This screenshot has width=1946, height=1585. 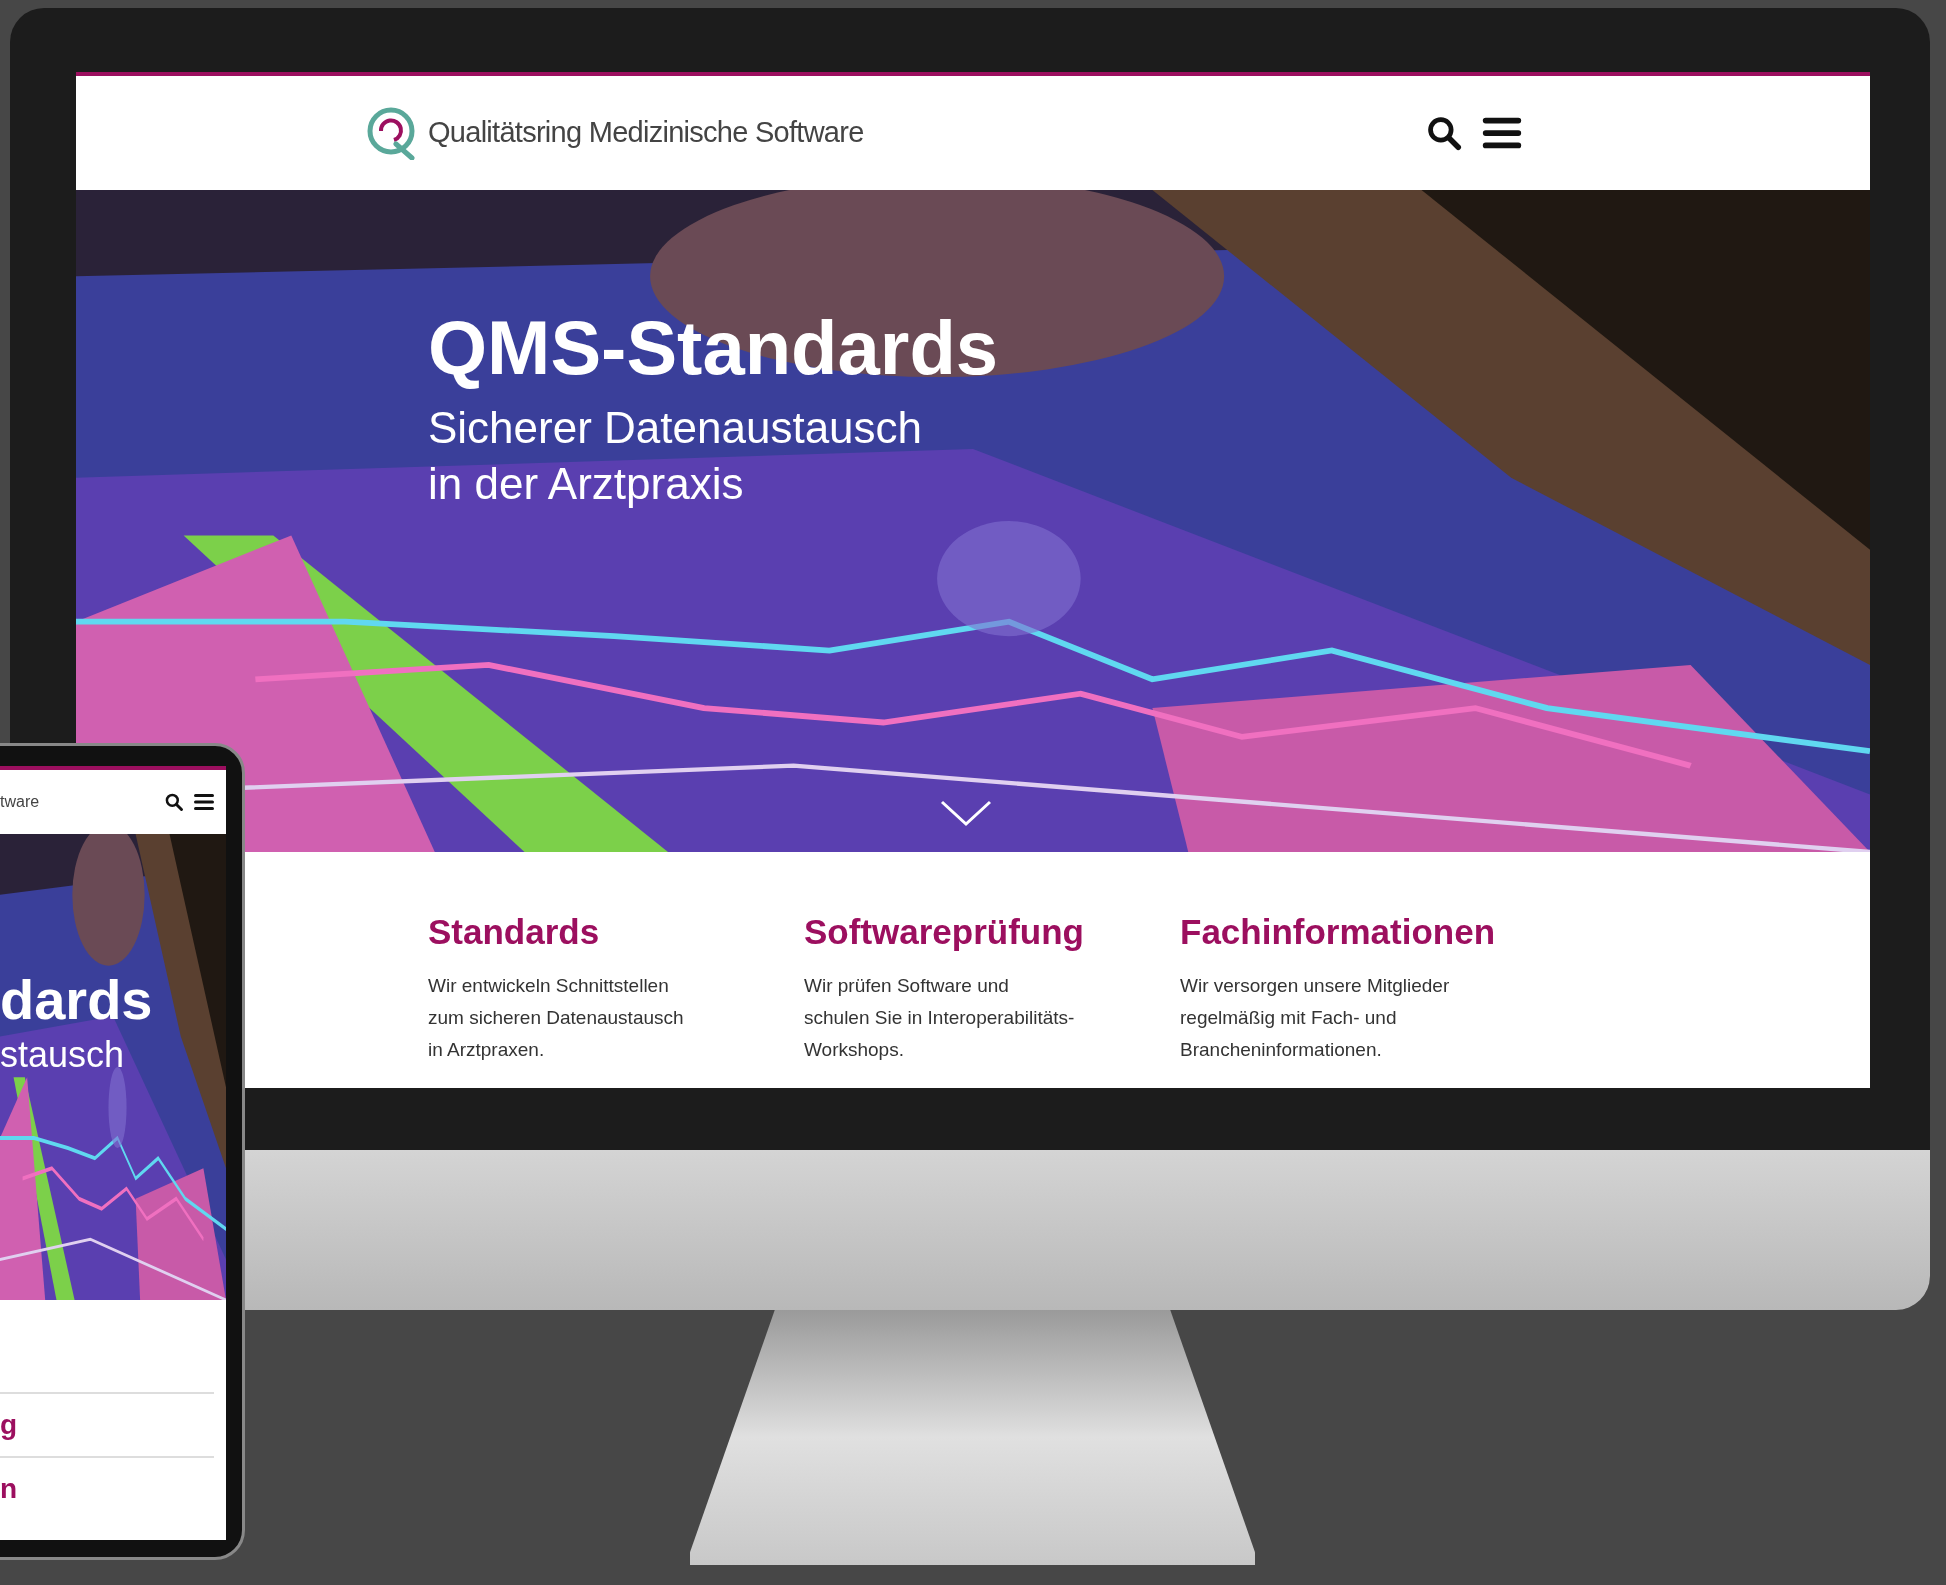 I want to click on feature-text: Wir versorgen unsere Mitglieder regelmäßig mit Fach- und Brancheninformationen., so click(x=1315, y=1017).